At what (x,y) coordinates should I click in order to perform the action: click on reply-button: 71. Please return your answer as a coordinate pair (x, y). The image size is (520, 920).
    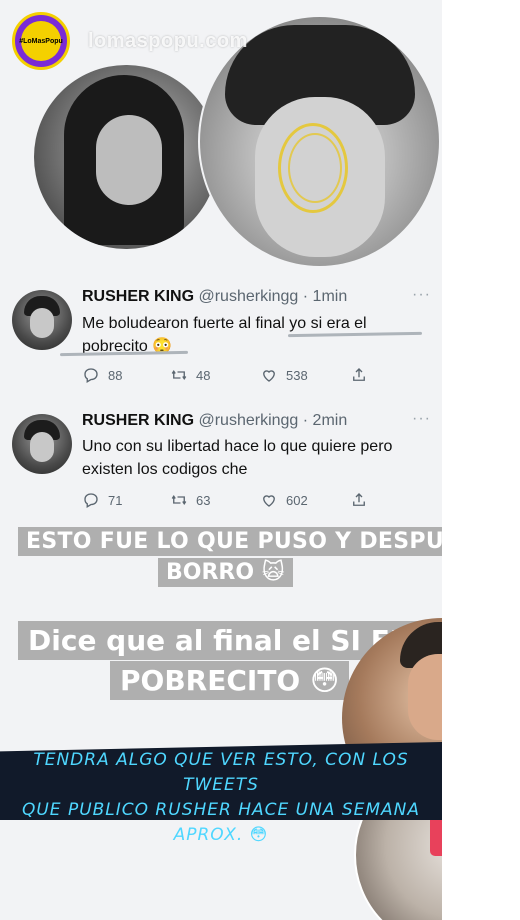
    Looking at the image, I should click on (102, 500).